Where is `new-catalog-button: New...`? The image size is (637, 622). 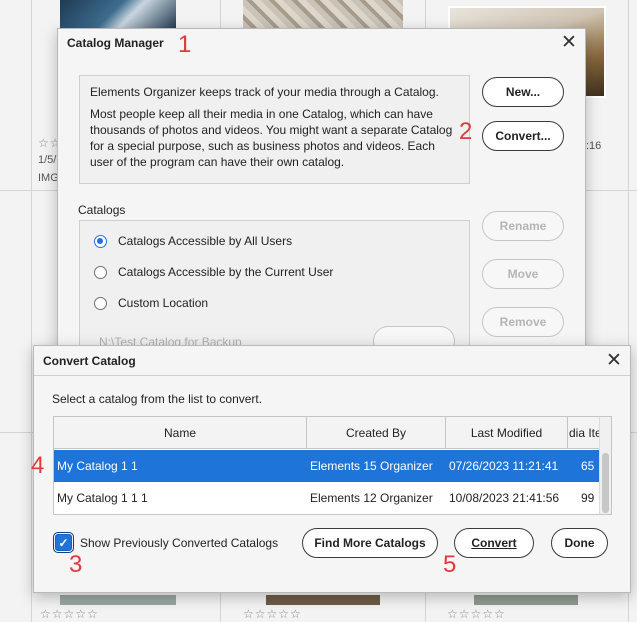
new-catalog-button: New... is located at coordinates (523, 92).